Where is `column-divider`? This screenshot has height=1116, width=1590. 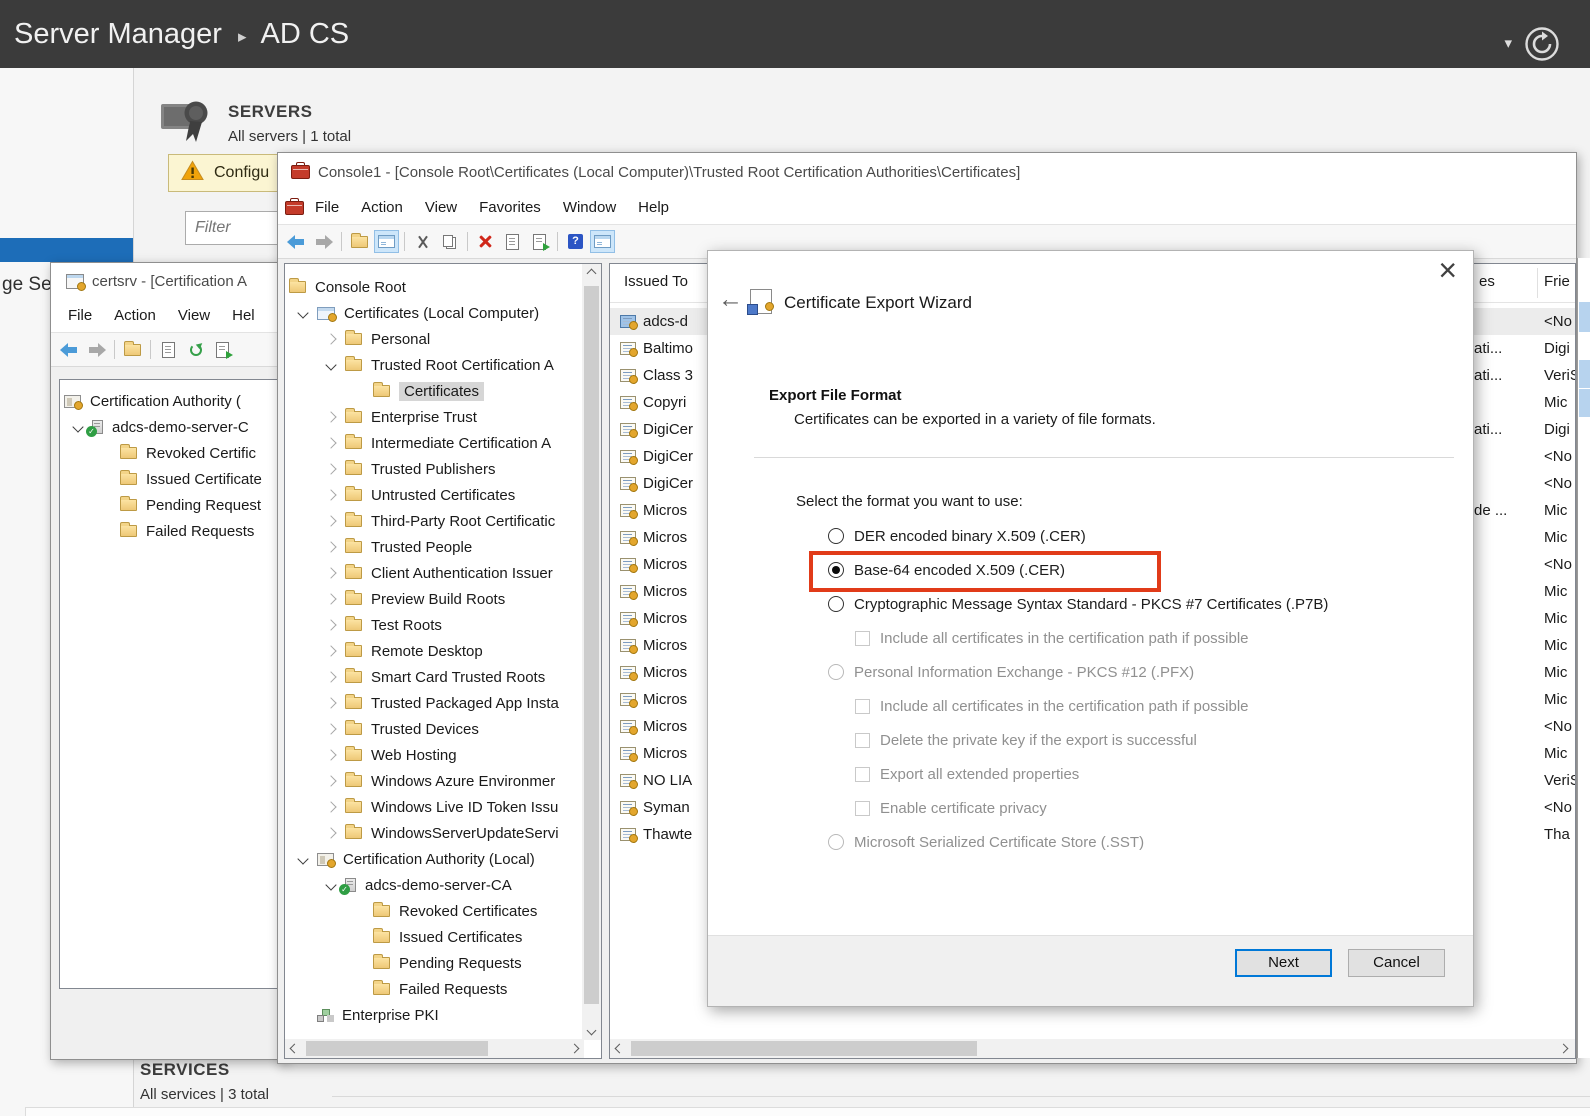 column-divider is located at coordinates (1537, 283).